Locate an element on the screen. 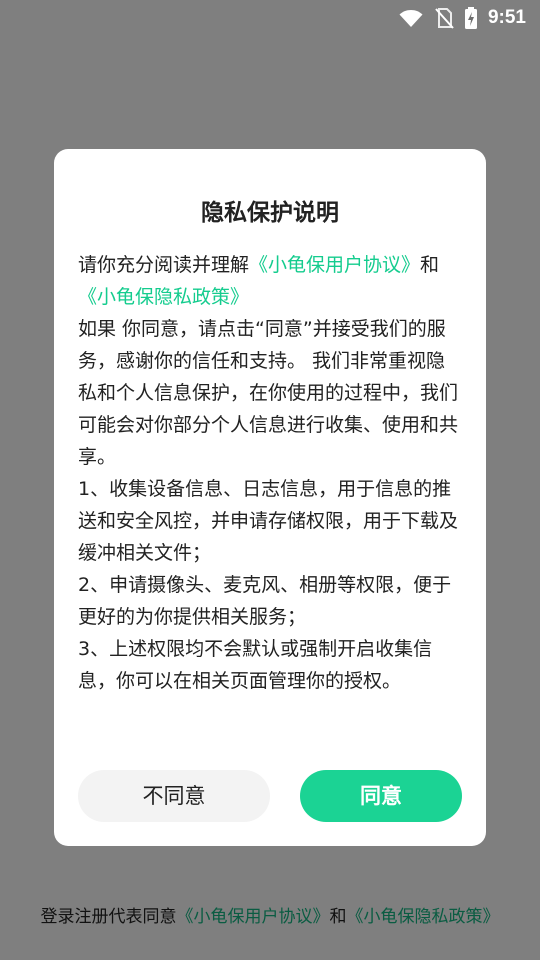  status-icons: 9:51 is located at coordinates (462, 18).